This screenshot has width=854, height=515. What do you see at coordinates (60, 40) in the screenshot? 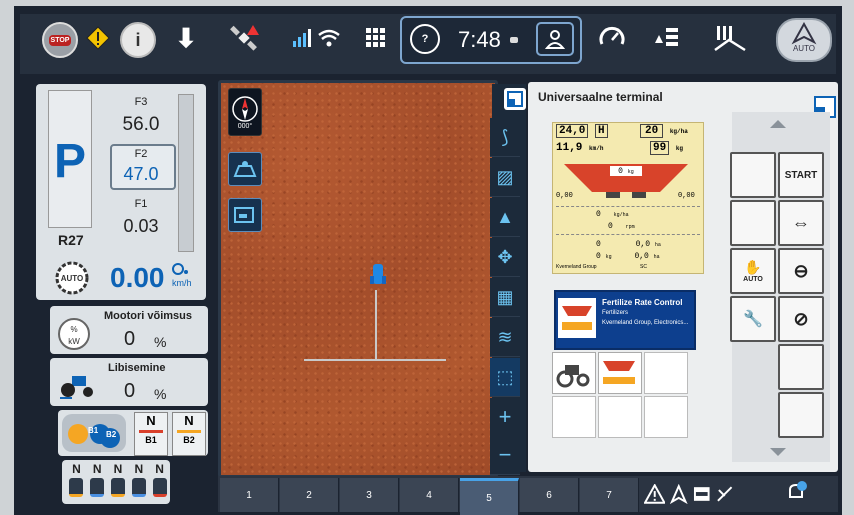
I see `stop-button: STOP` at bounding box center [60, 40].